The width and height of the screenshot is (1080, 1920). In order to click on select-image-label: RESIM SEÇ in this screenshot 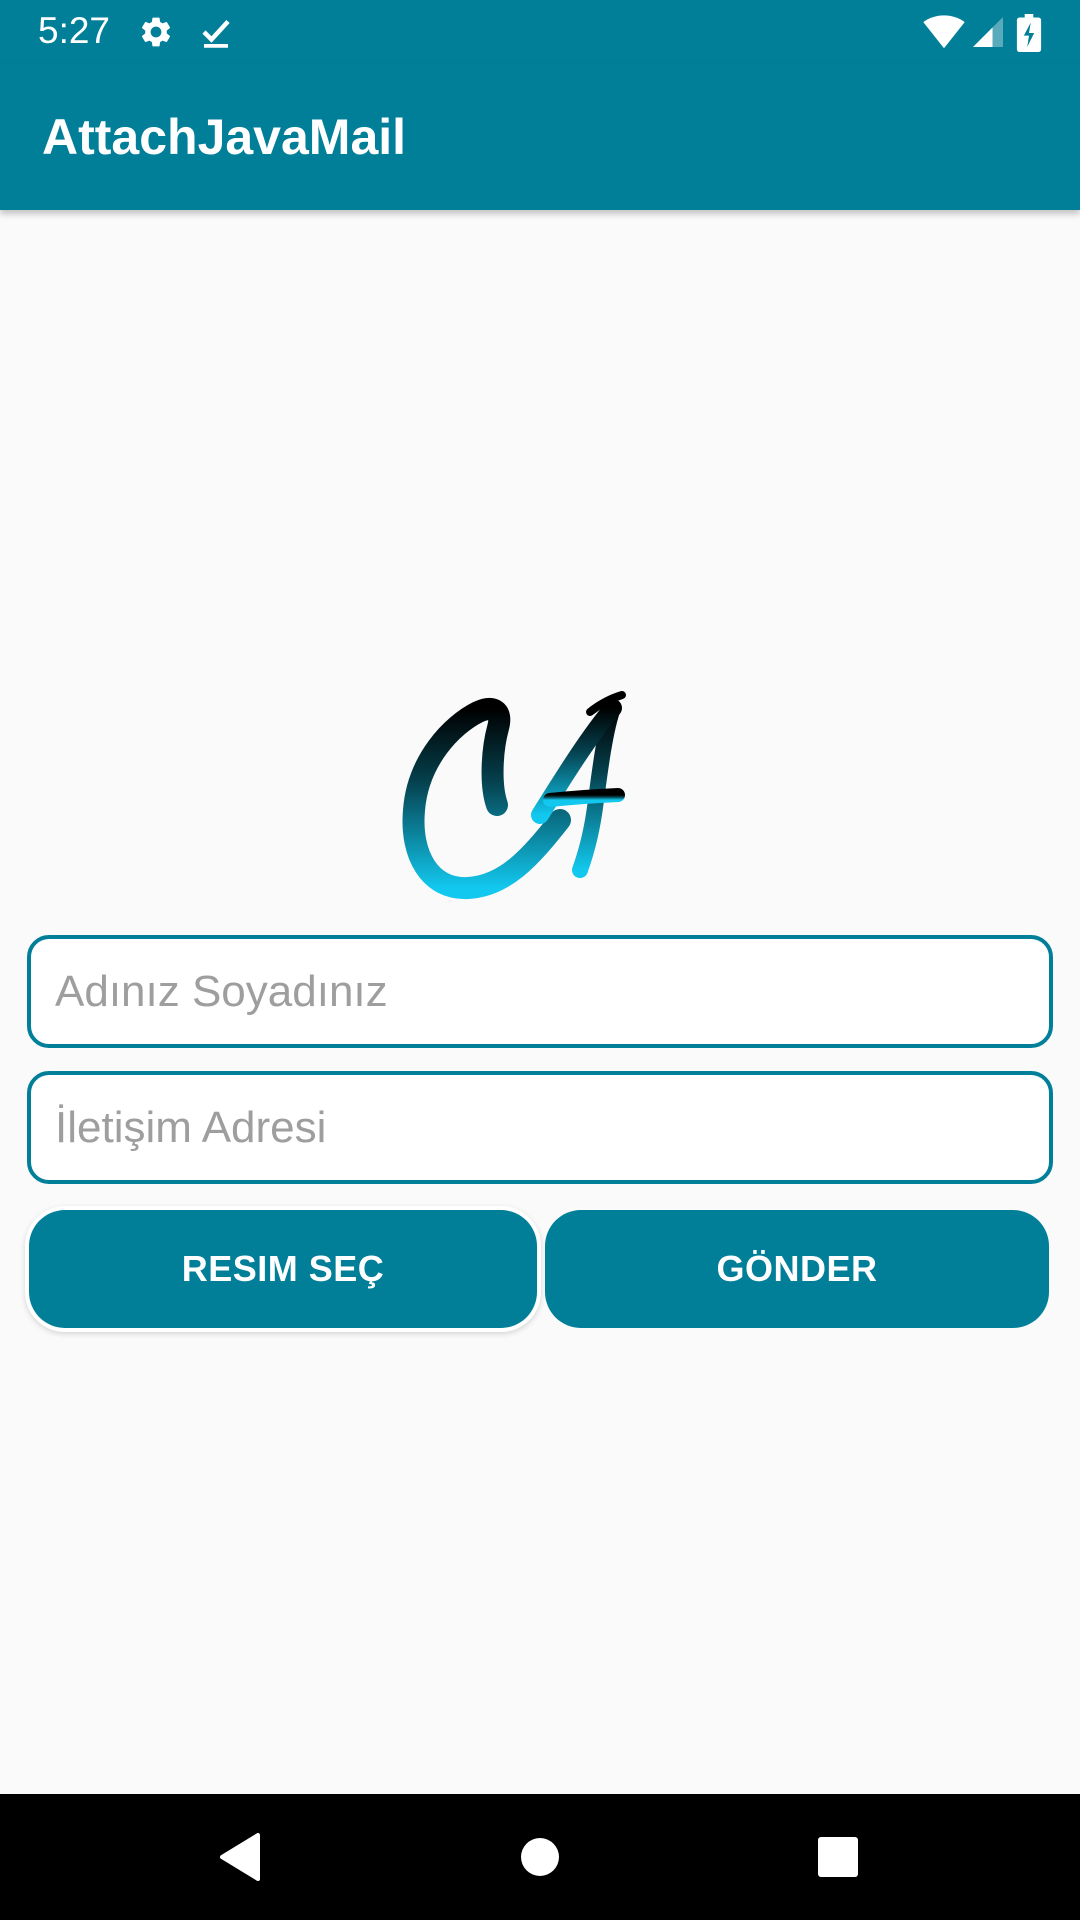, I will do `click(283, 1268)`.